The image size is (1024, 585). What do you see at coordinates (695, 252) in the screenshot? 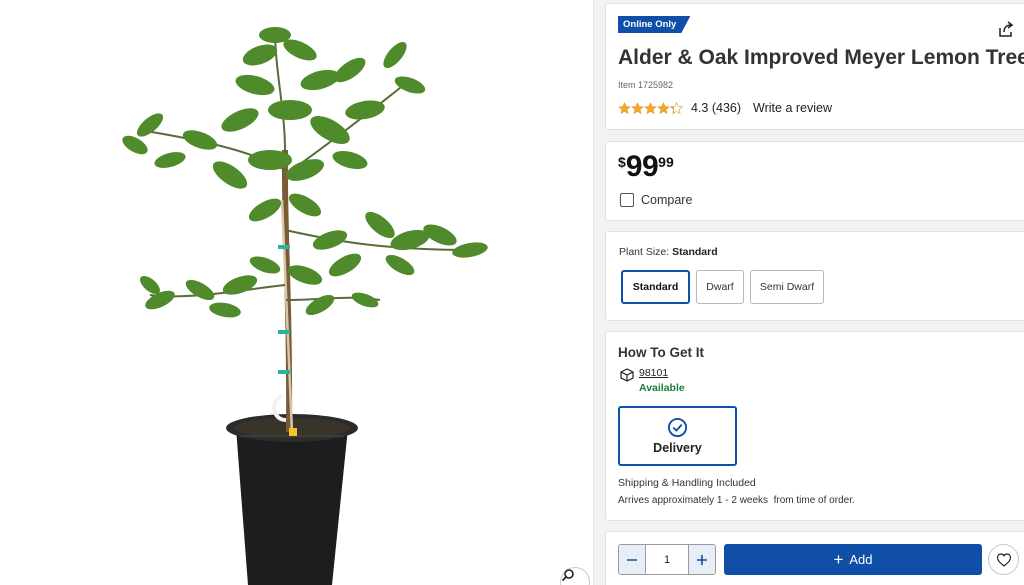
I see `plant-size-selected: Standard` at bounding box center [695, 252].